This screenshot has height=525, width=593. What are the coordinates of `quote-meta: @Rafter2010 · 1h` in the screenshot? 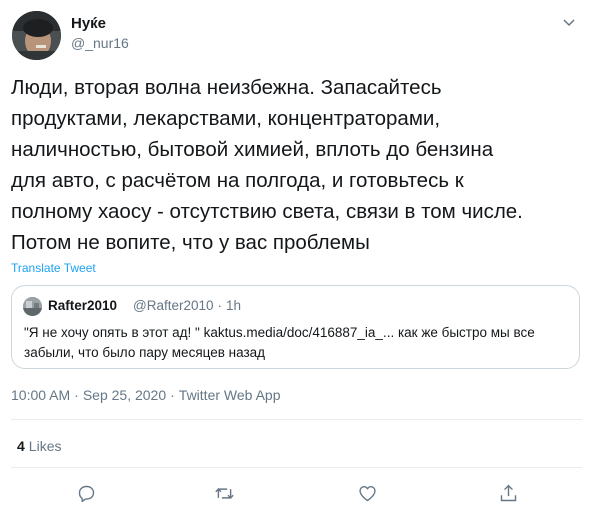 It's located at (189, 305).